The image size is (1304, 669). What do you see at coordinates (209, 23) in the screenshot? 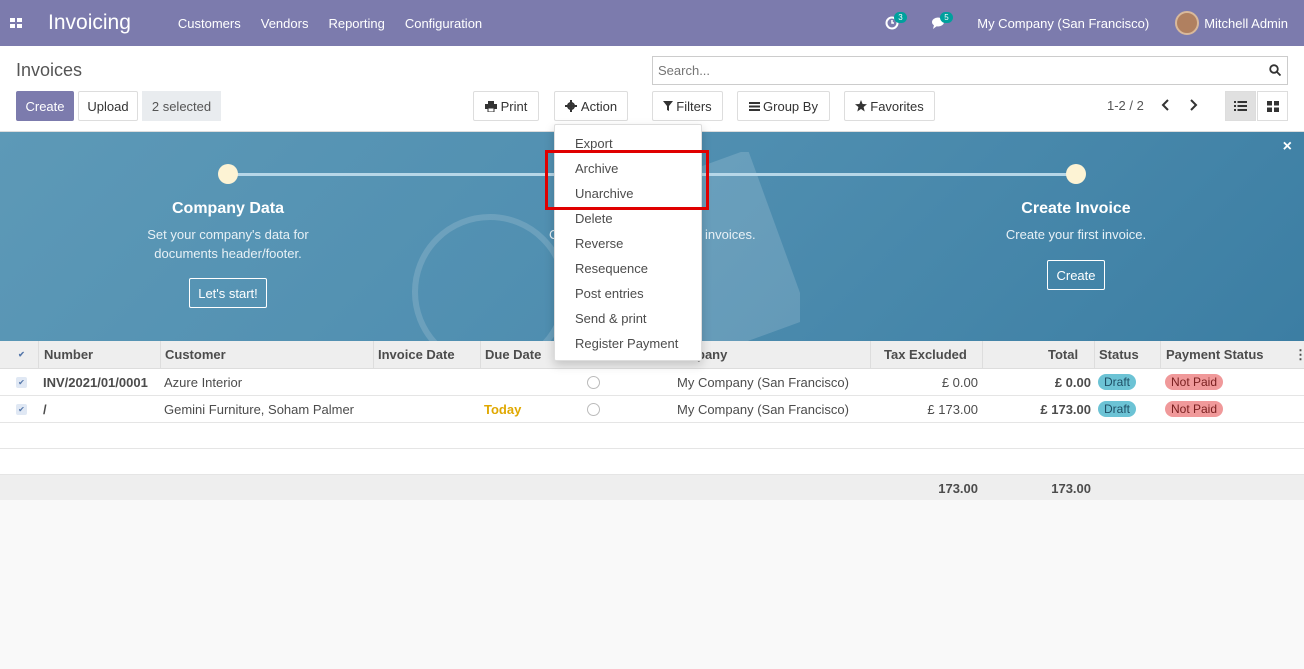
I see `menu-customers: Customers` at bounding box center [209, 23].